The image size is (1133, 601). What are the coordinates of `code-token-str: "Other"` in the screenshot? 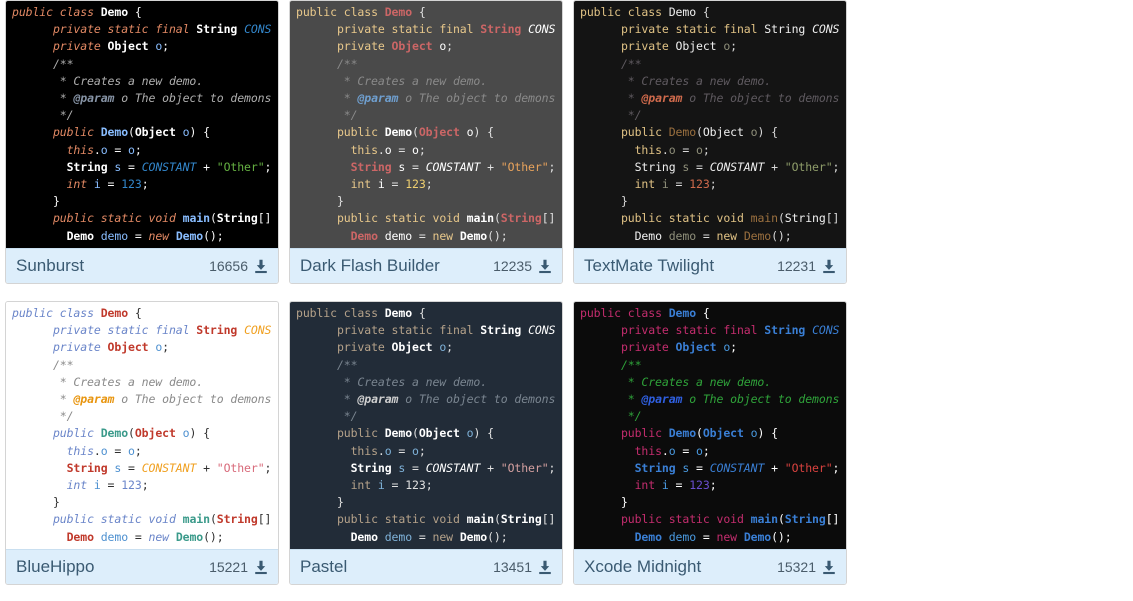 It's located at (240, 166).